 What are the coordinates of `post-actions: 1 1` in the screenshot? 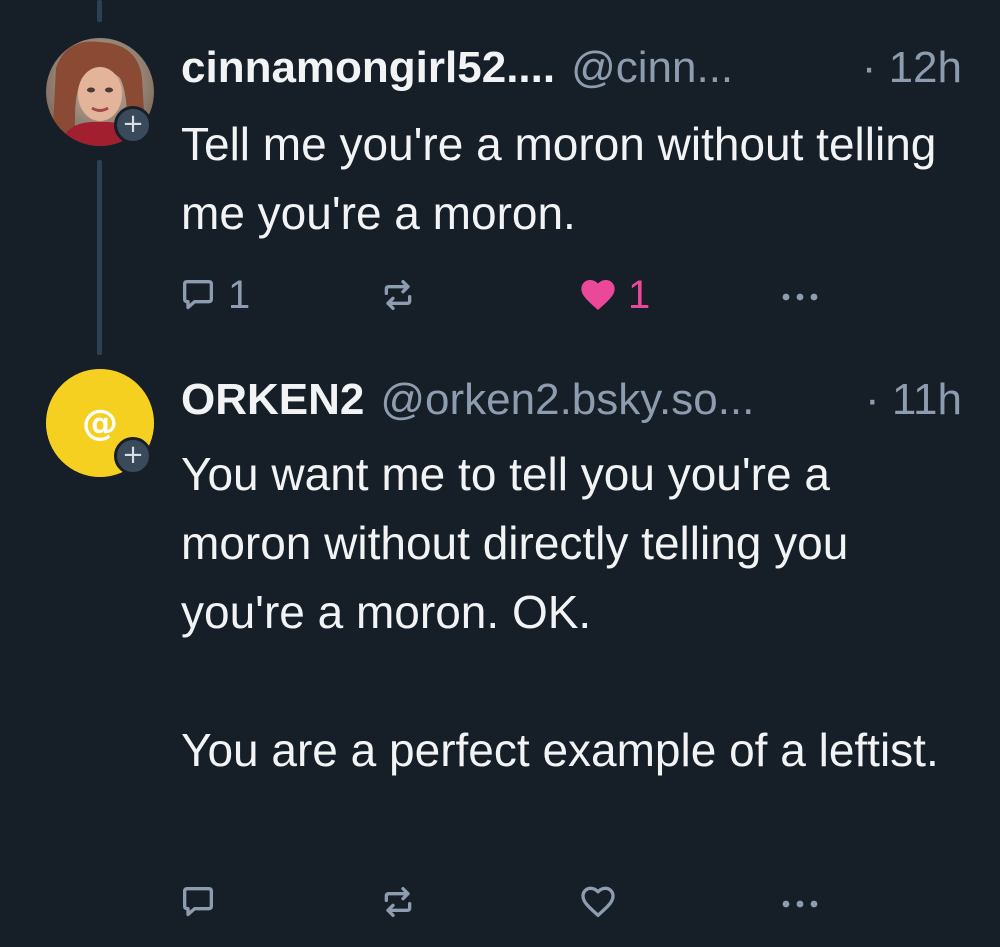 It's located at (508, 295).